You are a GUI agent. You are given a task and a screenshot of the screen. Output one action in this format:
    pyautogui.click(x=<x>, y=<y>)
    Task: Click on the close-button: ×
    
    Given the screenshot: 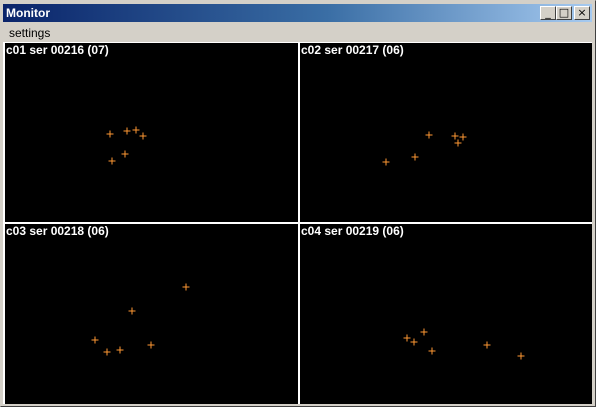 What is the action you would take?
    pyautogui.click(x=582, y=13)
    